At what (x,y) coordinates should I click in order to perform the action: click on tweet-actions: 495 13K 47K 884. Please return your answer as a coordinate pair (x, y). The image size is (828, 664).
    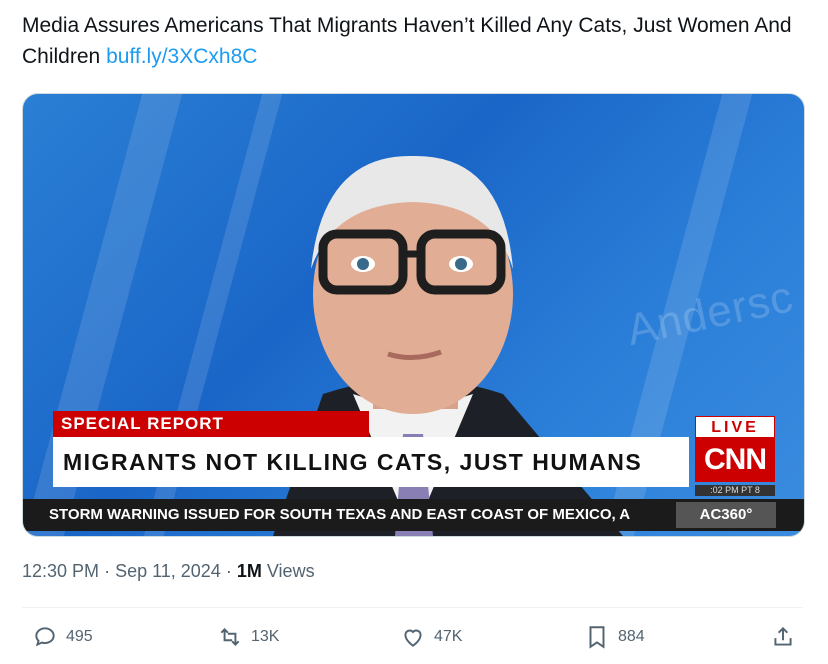
    Looking at the image, I should click on (412, 640).